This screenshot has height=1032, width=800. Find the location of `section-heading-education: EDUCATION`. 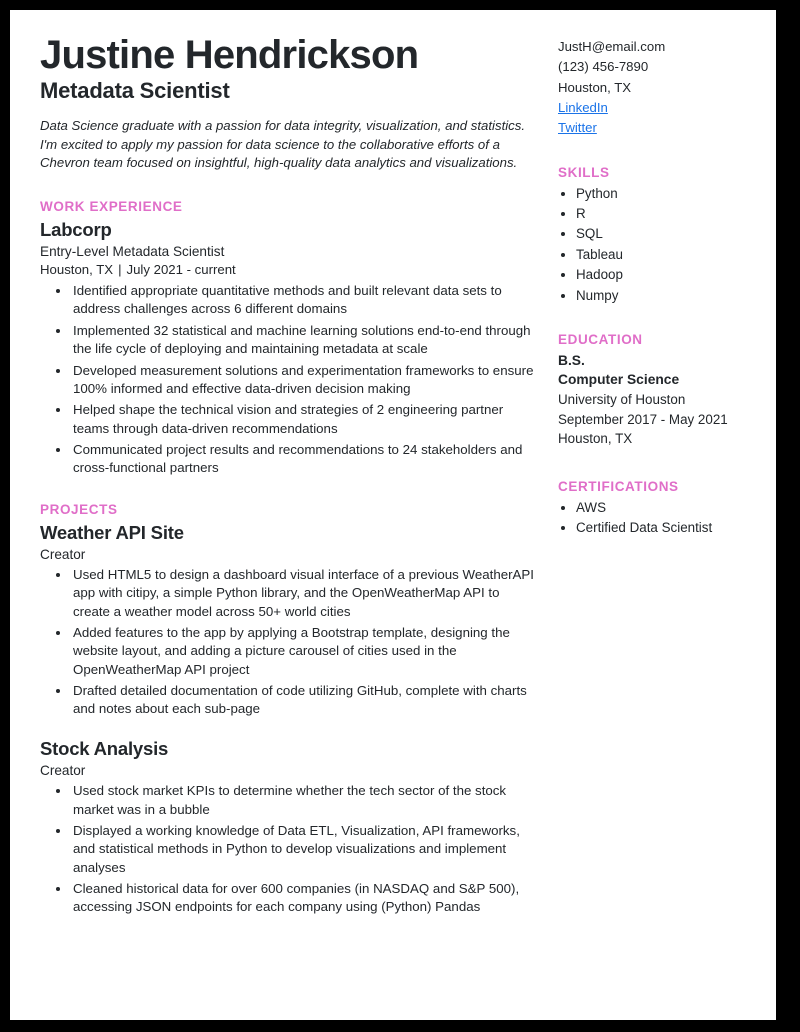

section-heading-education: EDUCATION is located at coordinates (600, 339).